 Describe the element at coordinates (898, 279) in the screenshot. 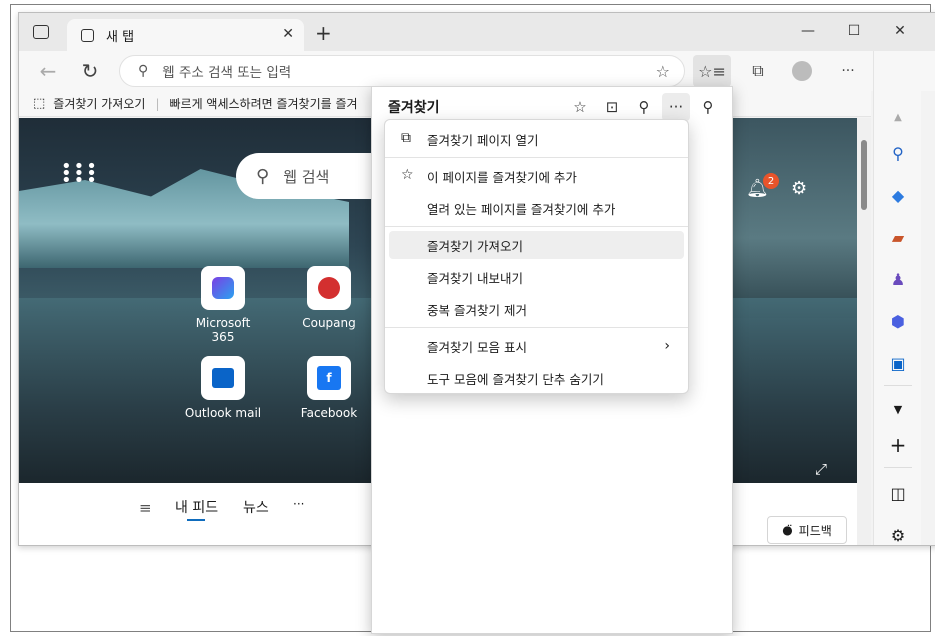

I see `games-icon: ♟` at that location.